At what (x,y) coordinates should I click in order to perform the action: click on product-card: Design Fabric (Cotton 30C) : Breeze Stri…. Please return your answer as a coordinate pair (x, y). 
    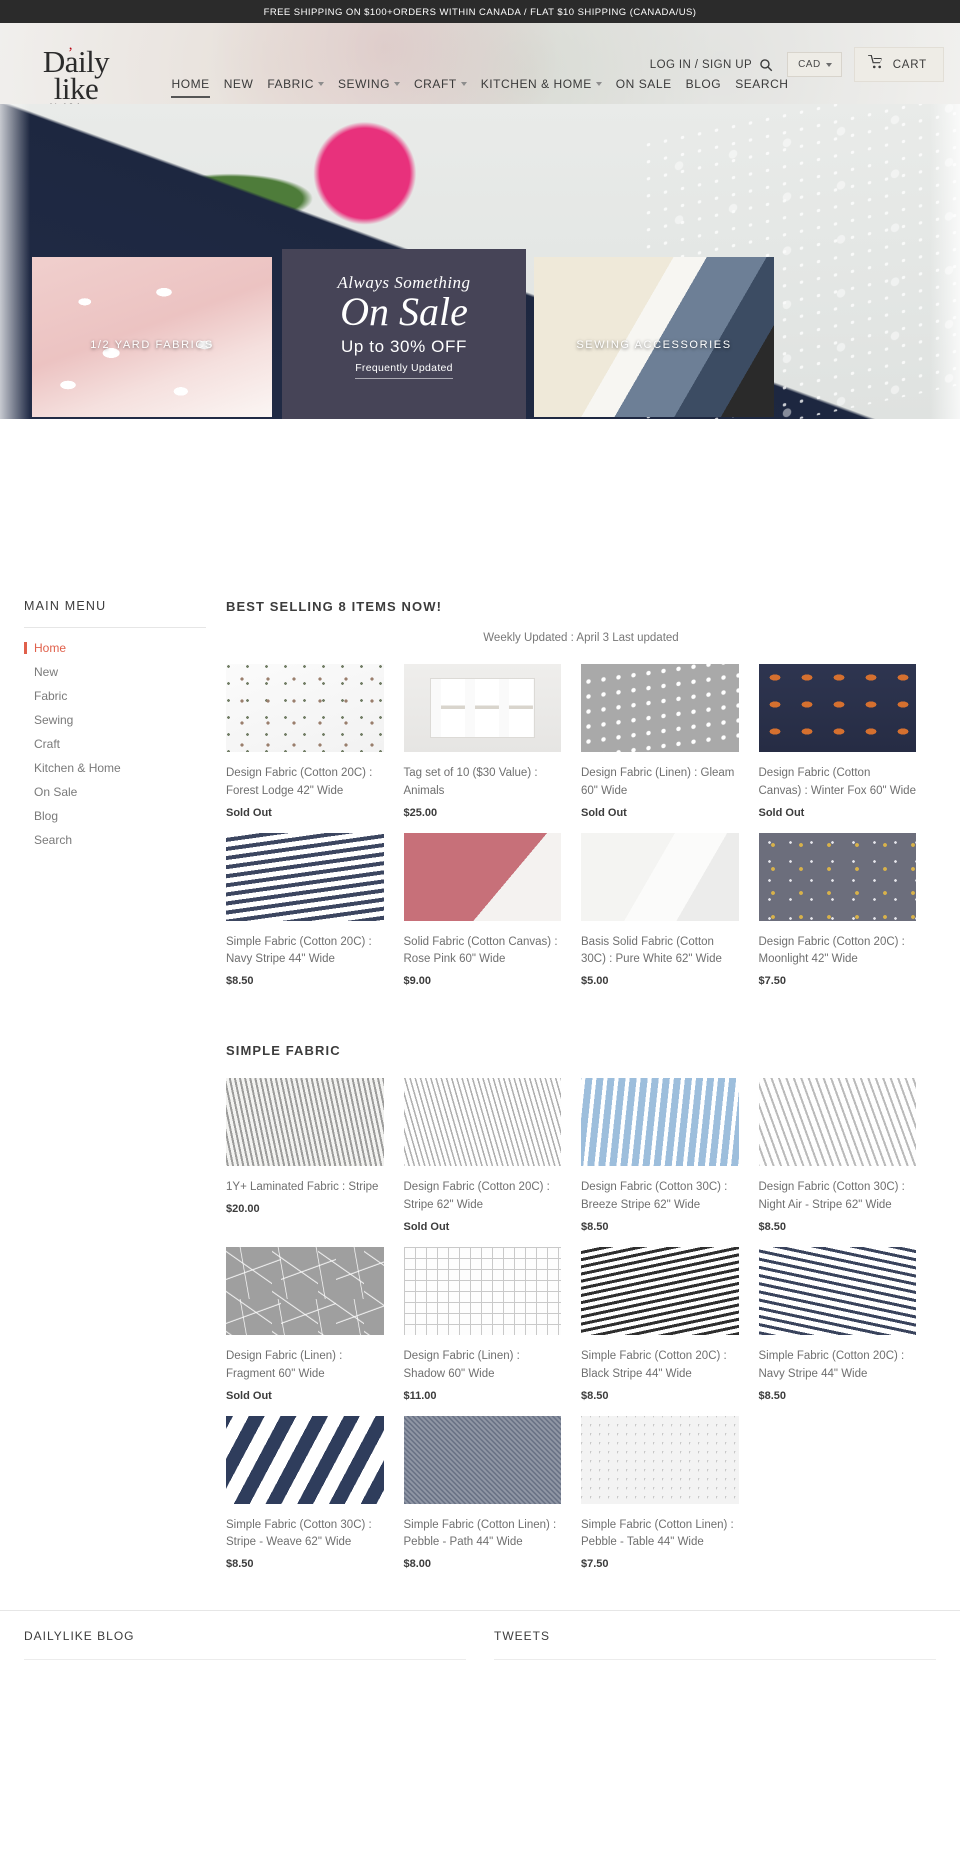
    Looking at the image, I should click on (670, 1155).